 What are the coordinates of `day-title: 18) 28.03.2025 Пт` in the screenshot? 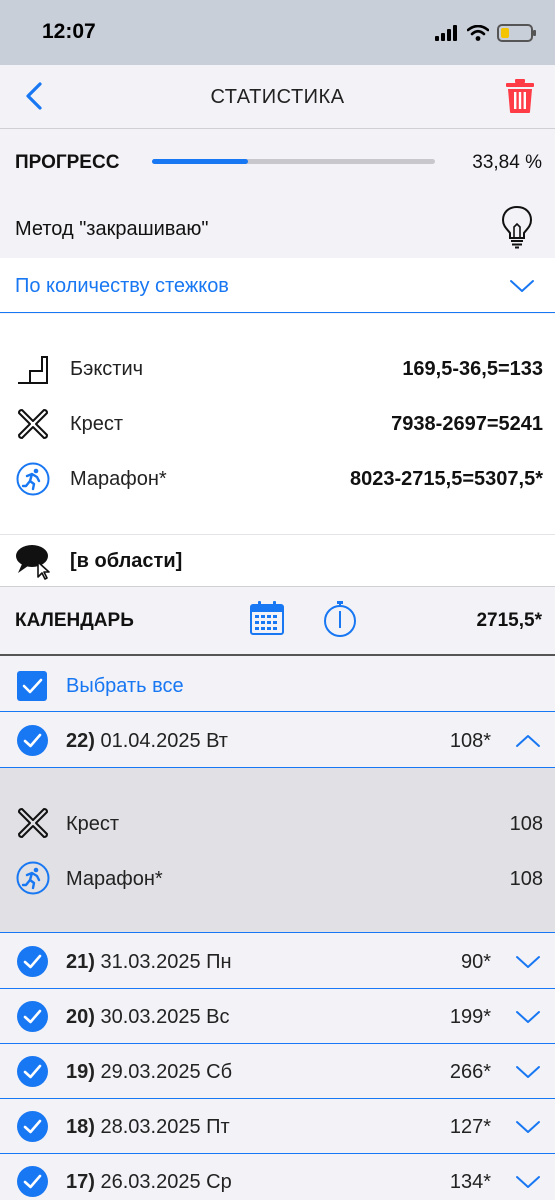 It's located at (148, 1127).